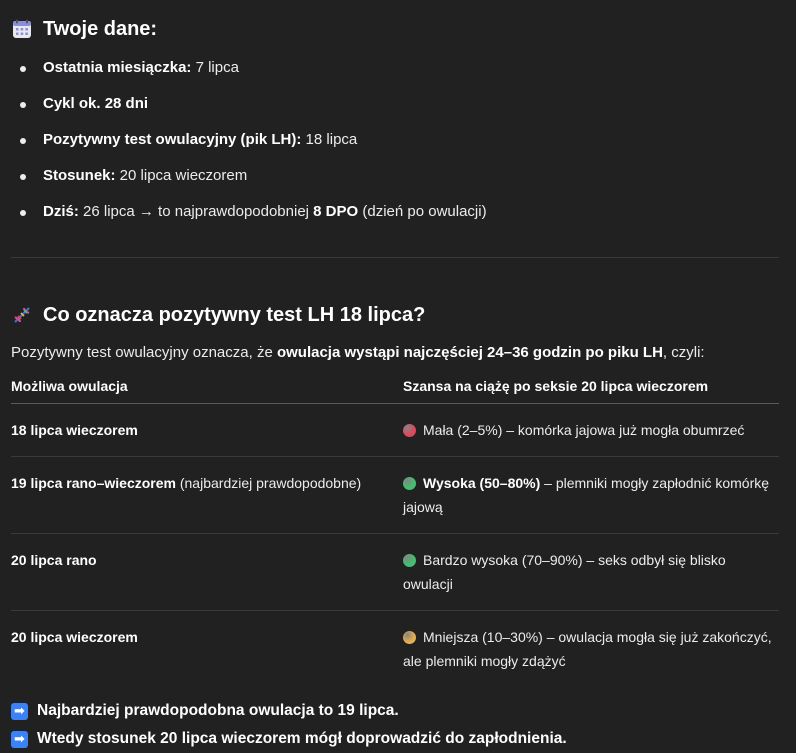  Describe the element at coordinates (207, 572) in the screenshot. I see `ovulation-cell: 20 lipca rano` at that location.